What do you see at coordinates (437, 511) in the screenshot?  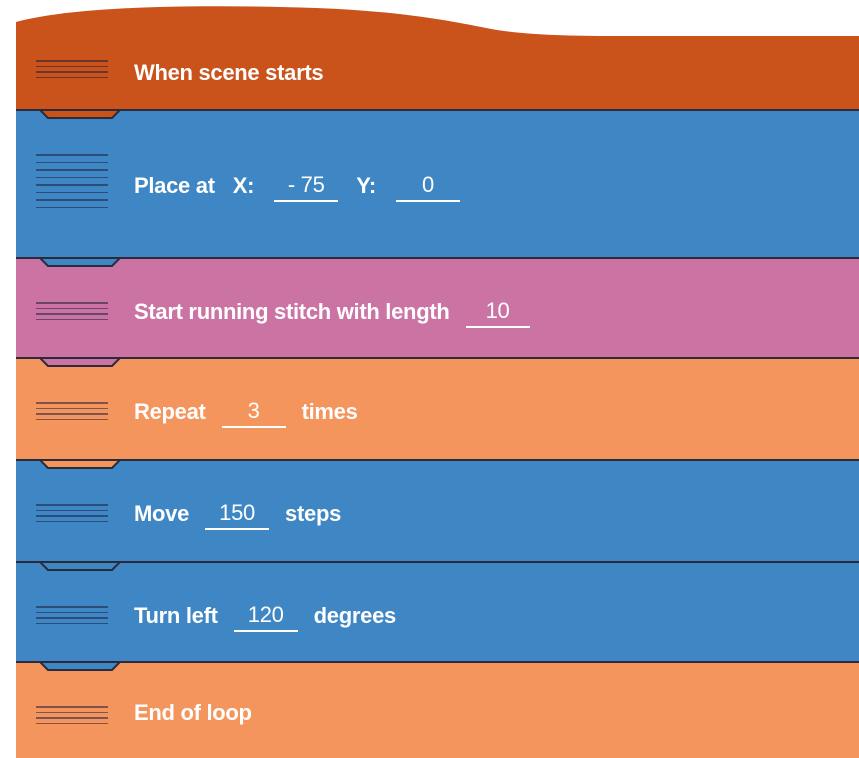 I see `move-block: Move 150 steps` at bounding box center [437, 511].